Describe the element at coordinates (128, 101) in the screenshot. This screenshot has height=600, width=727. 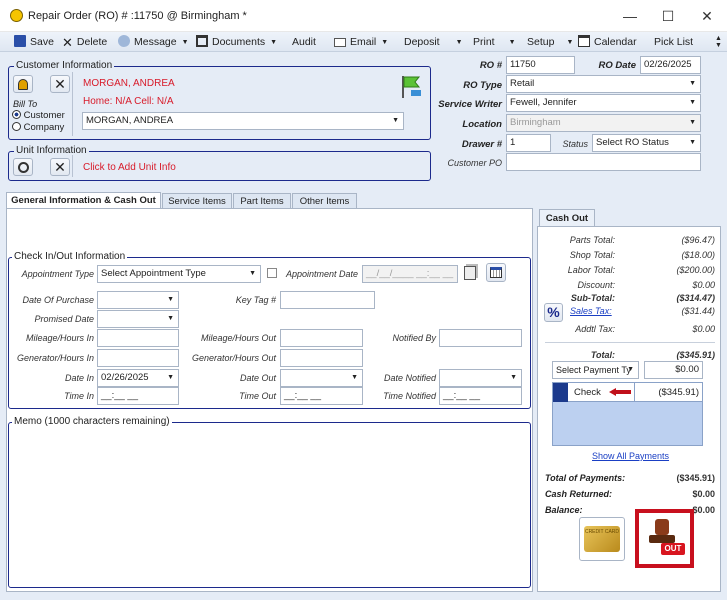
I see `customer-phones: Home: N/A Cell: N/A` at that location.